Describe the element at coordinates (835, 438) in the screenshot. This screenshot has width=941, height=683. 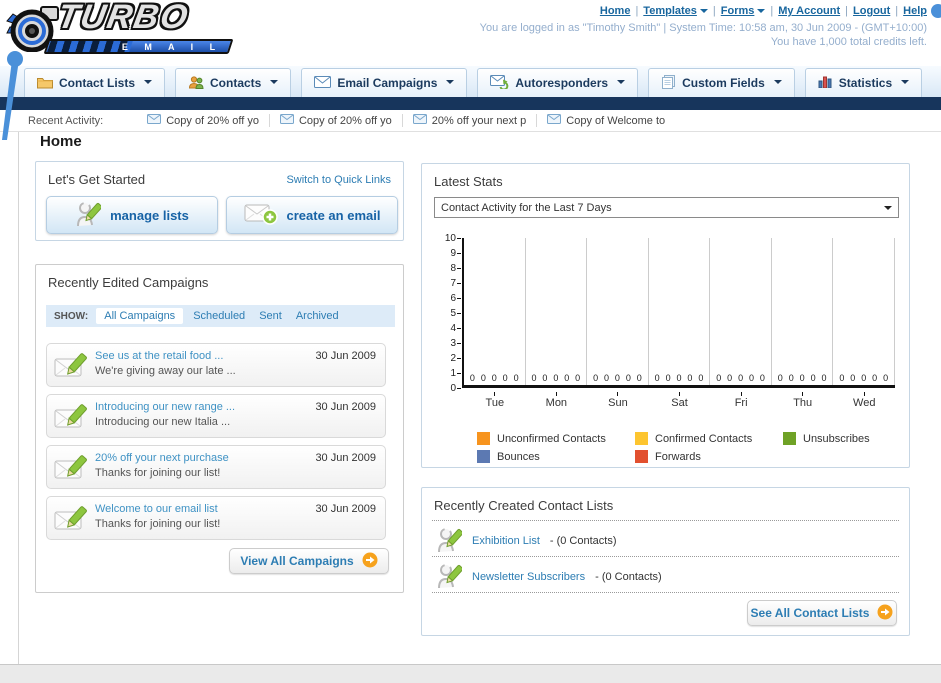
I see `legend-item: Unsubscribes` at that location.